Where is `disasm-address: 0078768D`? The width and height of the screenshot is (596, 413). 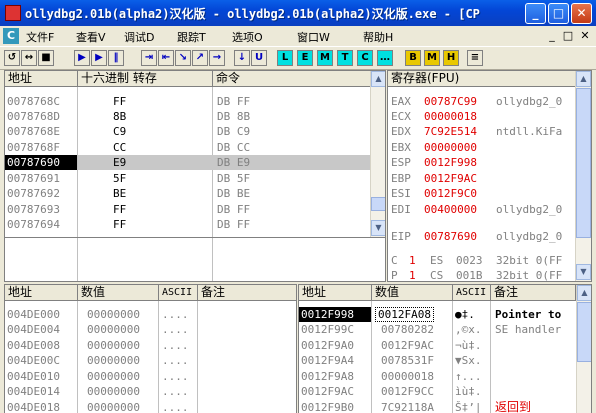
disasm-address: 0078768D is located at coordinates (33, 116).